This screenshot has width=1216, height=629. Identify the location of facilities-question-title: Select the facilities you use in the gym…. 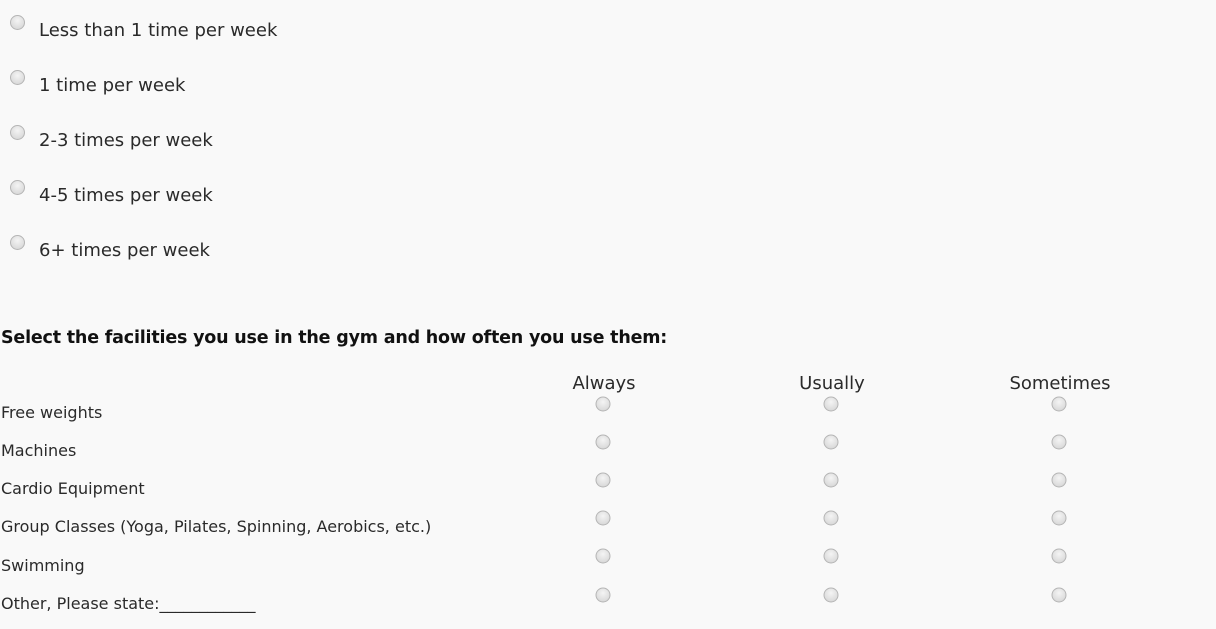
(334, 338).